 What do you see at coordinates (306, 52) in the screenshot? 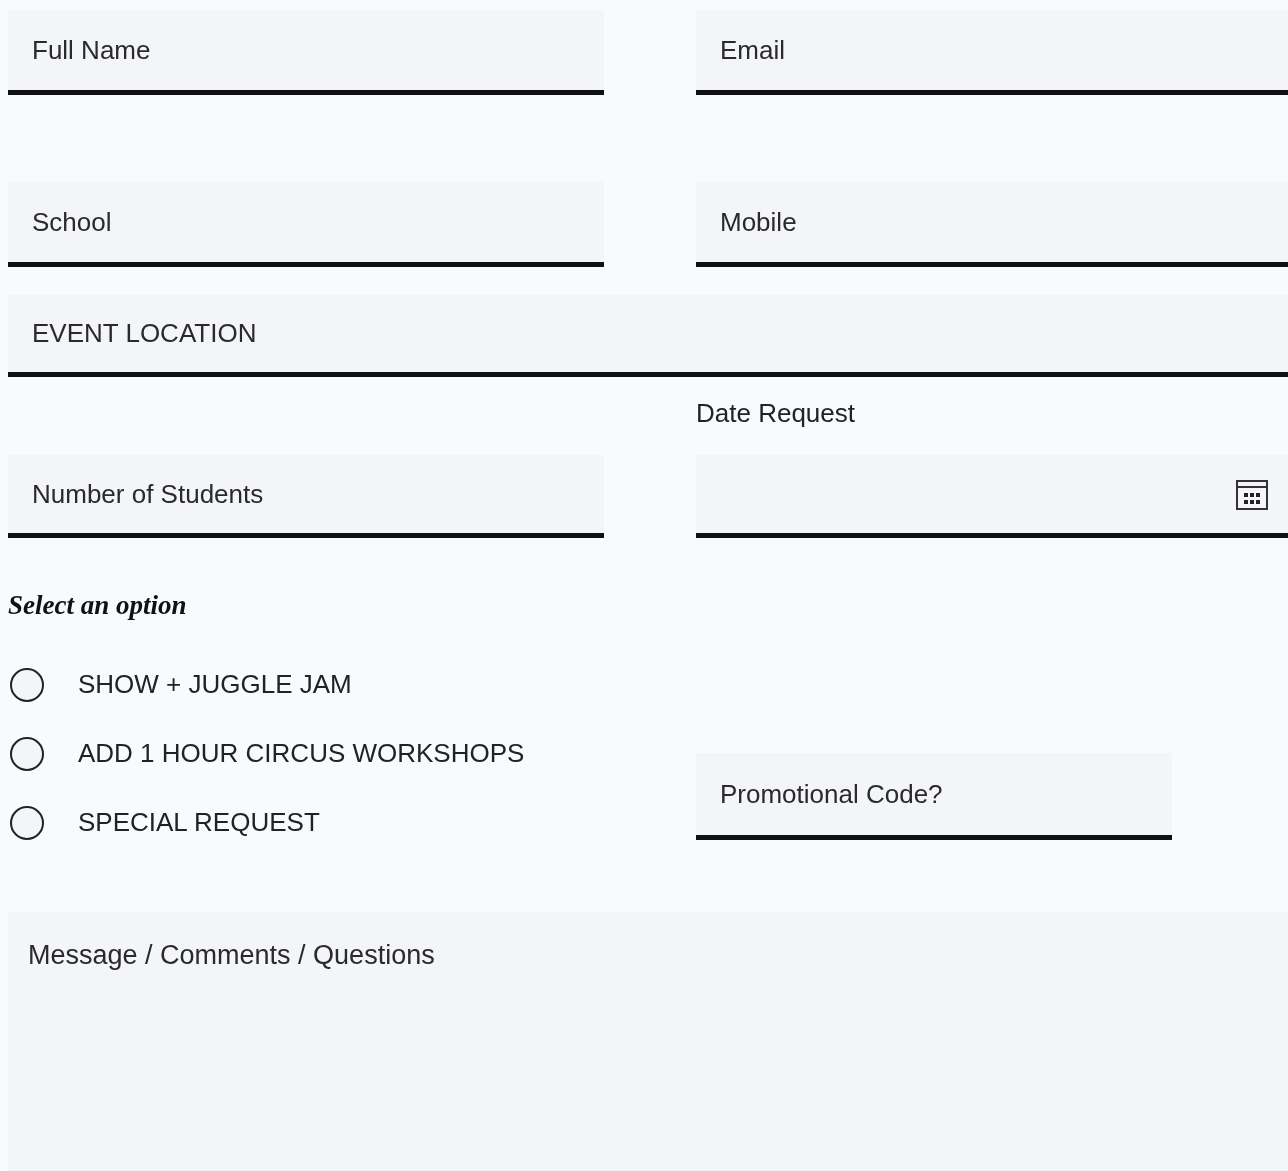
I see `full-name-field: Full Name` at bounding box center [306, 52].